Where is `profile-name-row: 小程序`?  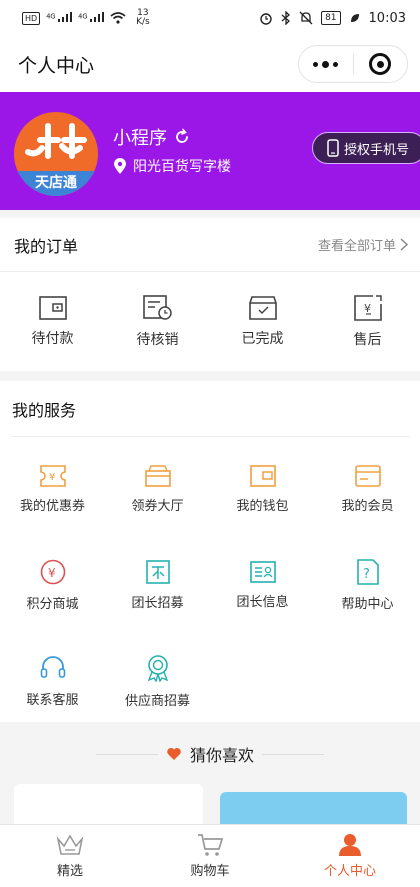
profile-name-row: 小程序 is located at coordinates (152, 137).